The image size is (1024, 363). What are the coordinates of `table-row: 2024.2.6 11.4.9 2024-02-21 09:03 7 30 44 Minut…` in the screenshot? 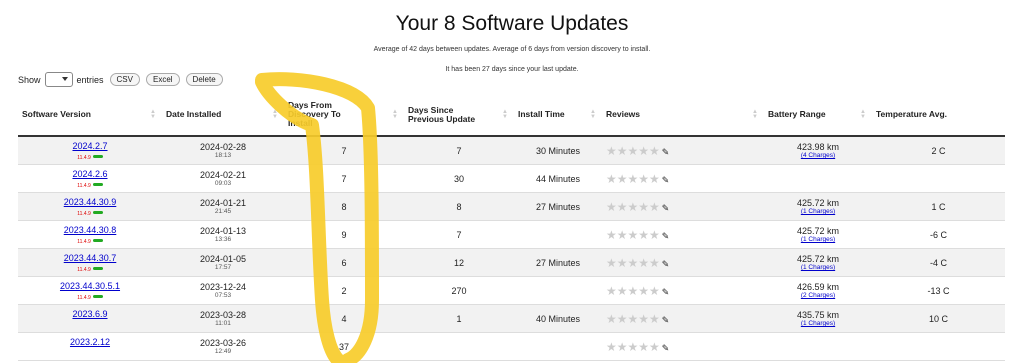 It's located at (511, 178).